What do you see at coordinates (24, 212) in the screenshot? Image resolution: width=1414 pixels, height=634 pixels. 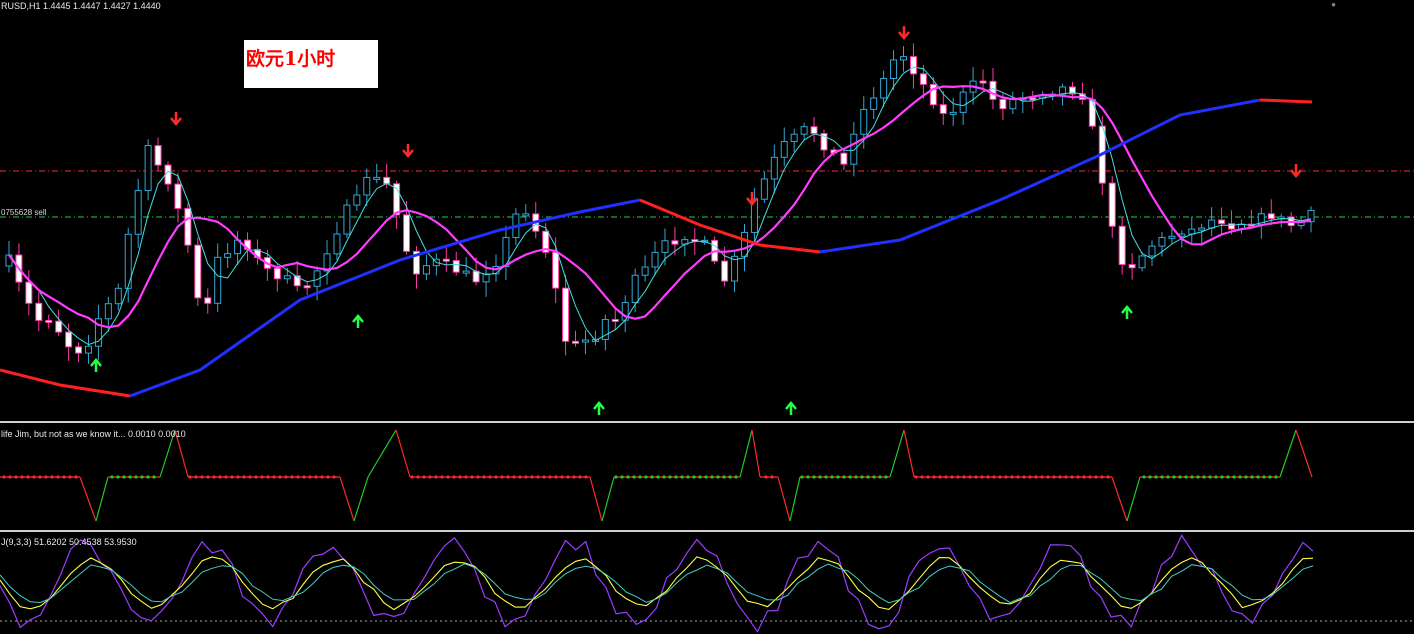 I see `level-line-label: 0755628 sell` at bounding box center [24, 212].